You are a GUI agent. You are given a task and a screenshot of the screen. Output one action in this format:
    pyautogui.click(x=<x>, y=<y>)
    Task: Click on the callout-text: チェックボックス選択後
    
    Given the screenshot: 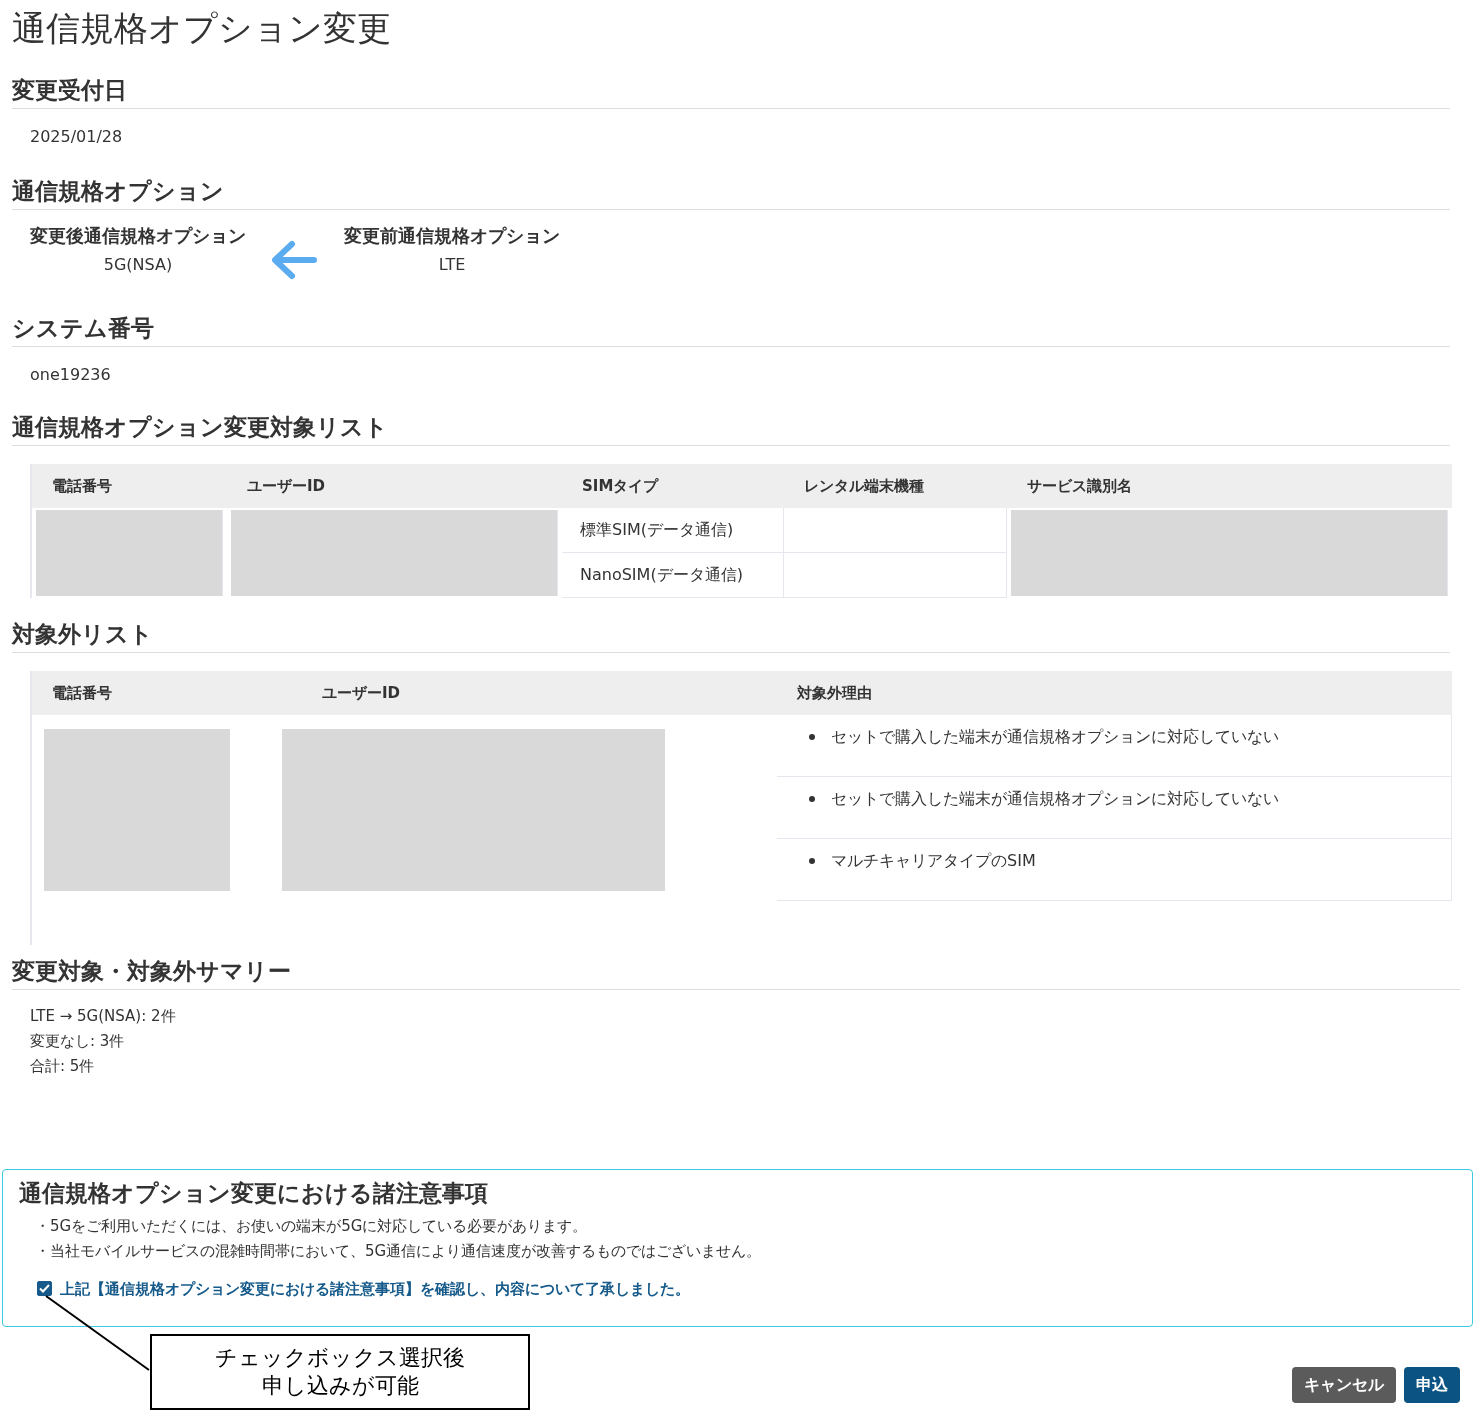 What is the action you would take?
    pyautogui.click(x=340, y=1358)
    